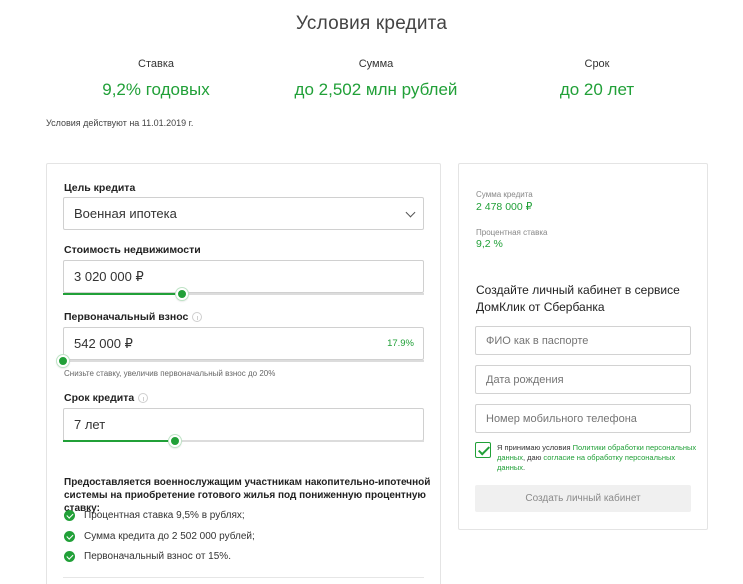 The height and width of the screenshot is (584, 743). What do you see at coordinates (243, 213) in the screenshot?
I see `purpose-select: Военная ипотека` at bounding box center [243, 213].